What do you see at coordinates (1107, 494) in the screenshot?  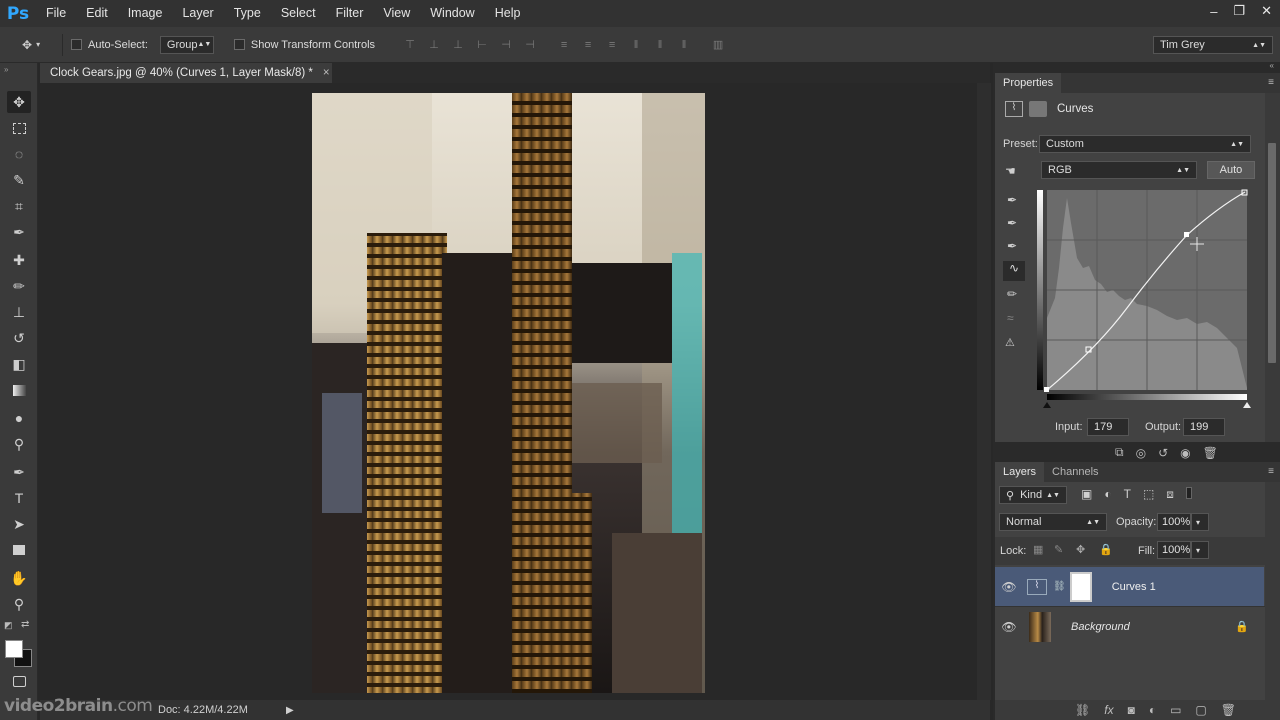 I see `filter-adjustment-icon: ◐` at bounding box center [1107, 494].